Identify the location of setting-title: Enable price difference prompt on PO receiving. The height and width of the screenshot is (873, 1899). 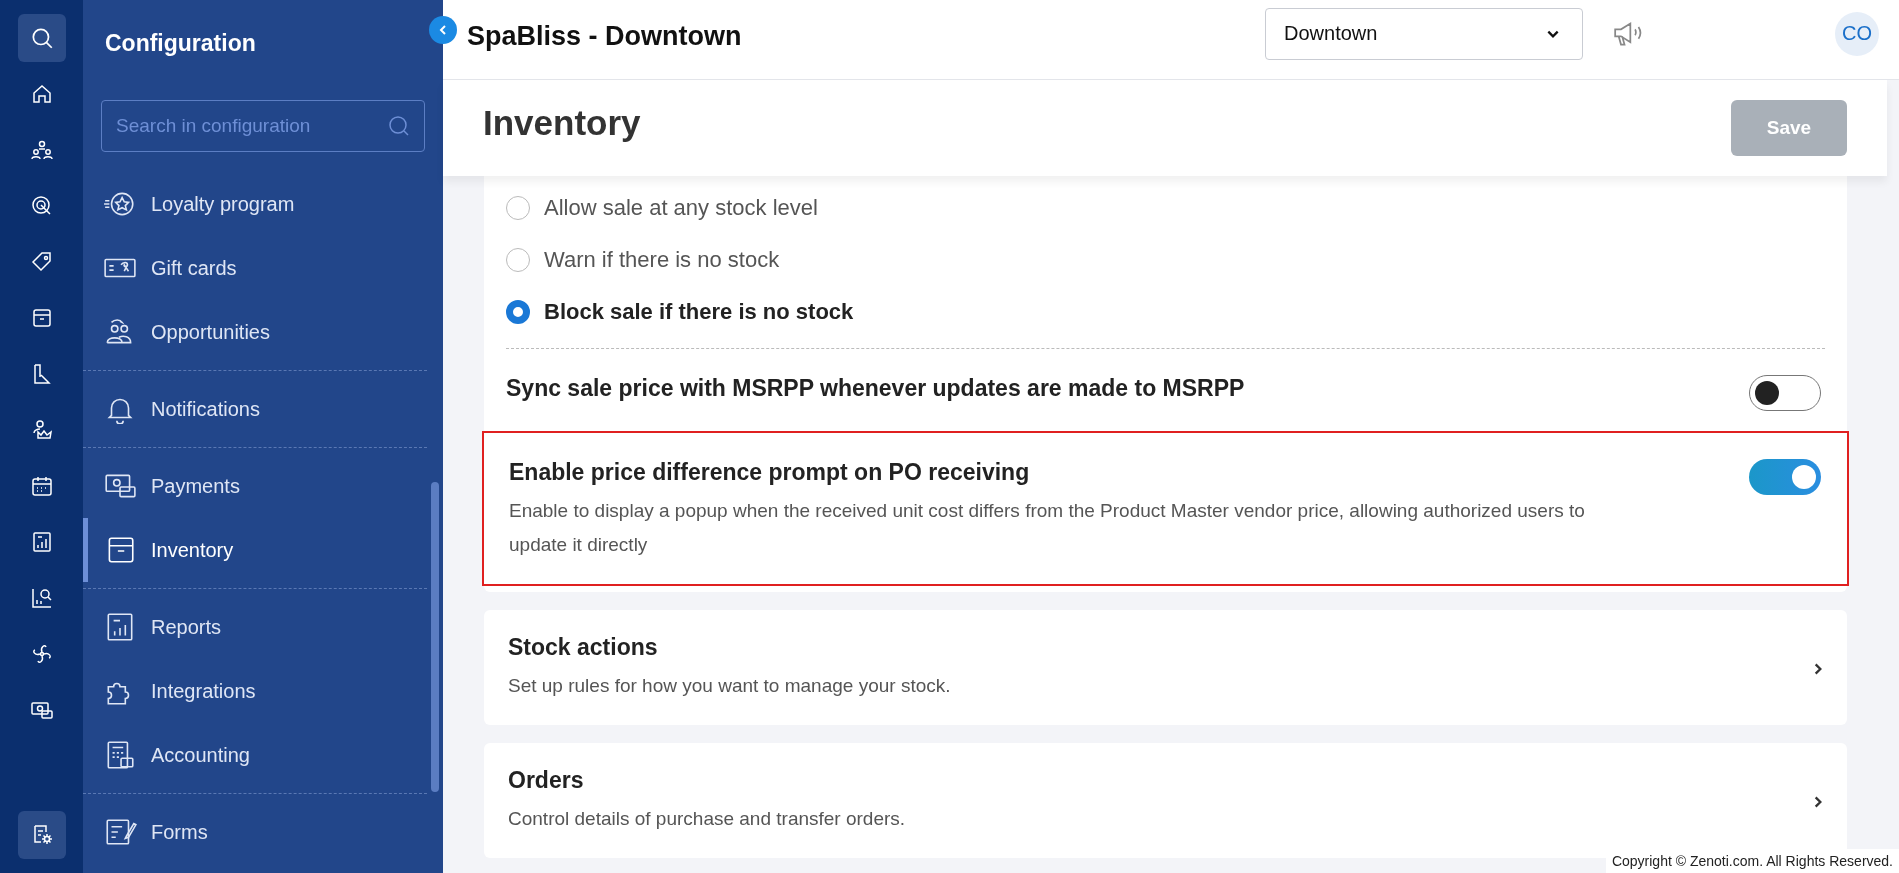
(770, 472).